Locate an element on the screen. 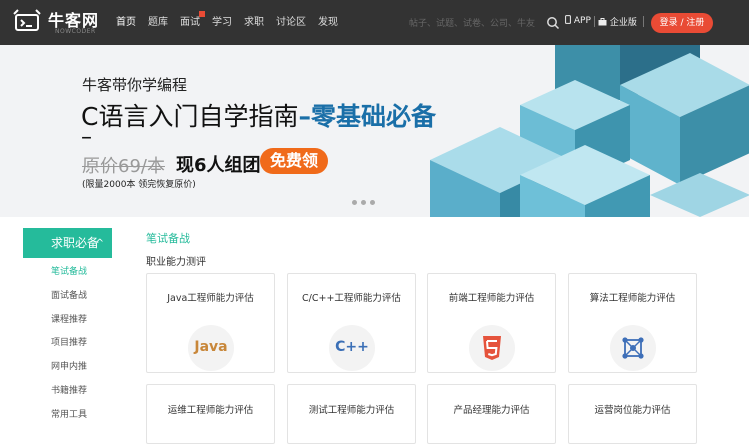  assessment-card-ops: 运维工程师能力评估 is located at coordinates (210, 414).